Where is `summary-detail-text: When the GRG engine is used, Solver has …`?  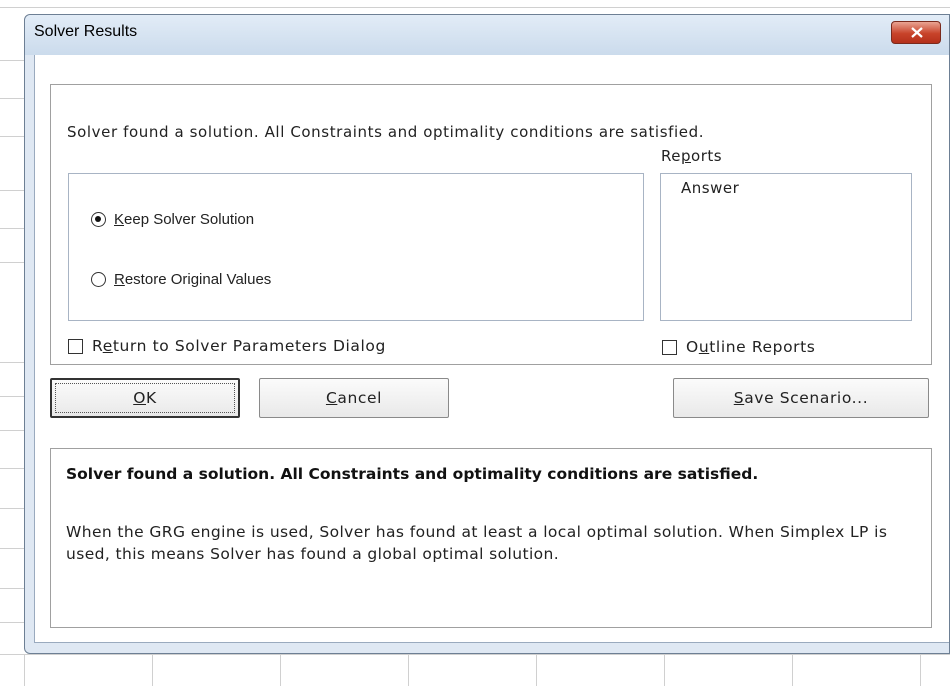 summary-detail-text: When the GRG engine is used, Solver has … is located at coordinates (477, 543).